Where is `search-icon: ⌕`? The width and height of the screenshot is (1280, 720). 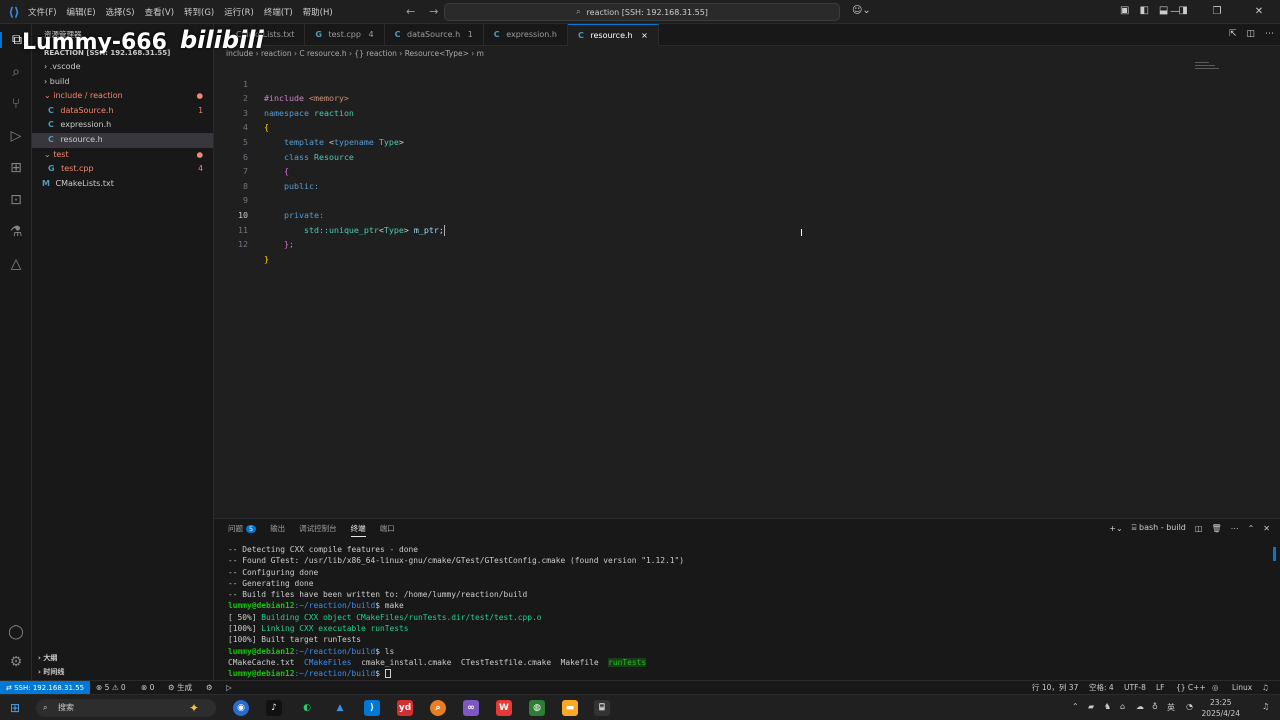
search-icon: ⌕ is located at coordinates (16, 72).